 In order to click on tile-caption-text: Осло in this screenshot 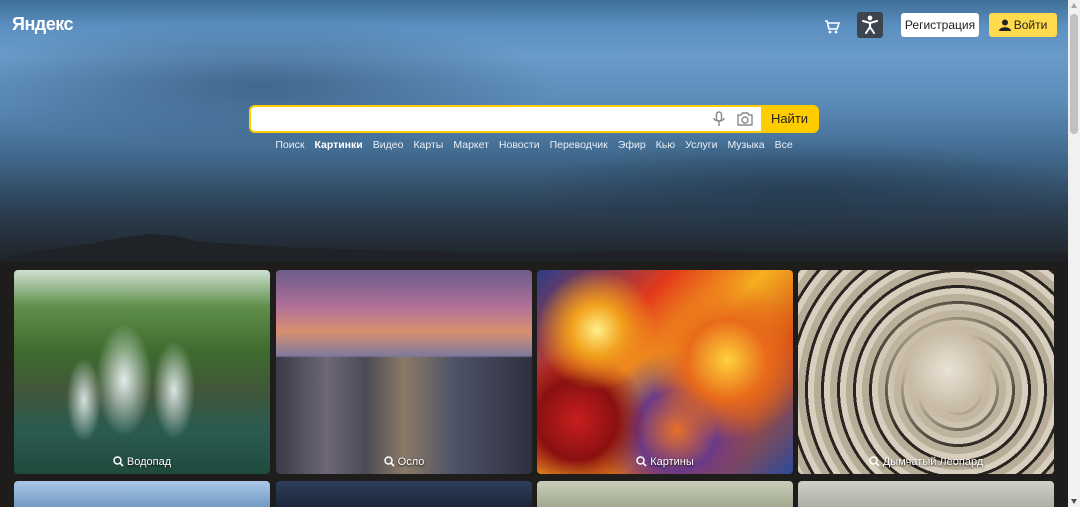, I will do `click(411, 462)`.